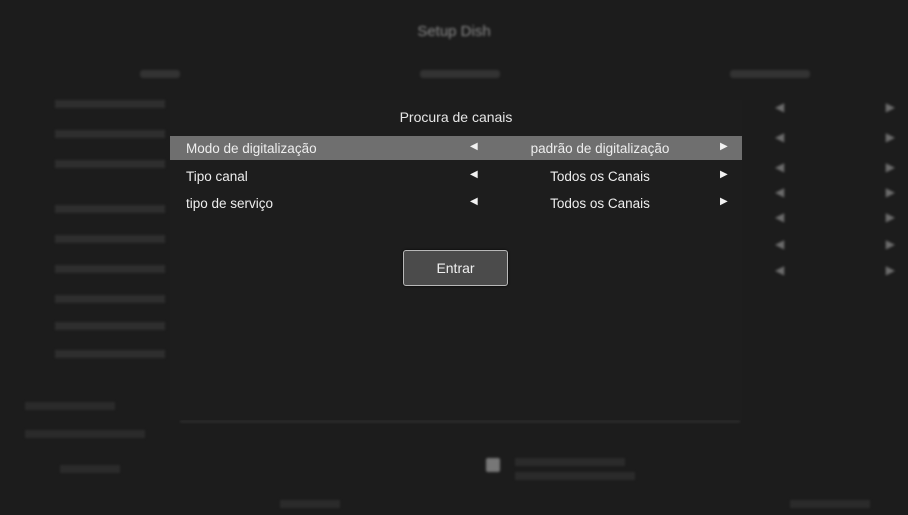 The height and width of the screenshot is (515, 908). Describe the element at coordinates (230, 203) in the screenshot. I see `option-label: tipo de serviço` at that location.